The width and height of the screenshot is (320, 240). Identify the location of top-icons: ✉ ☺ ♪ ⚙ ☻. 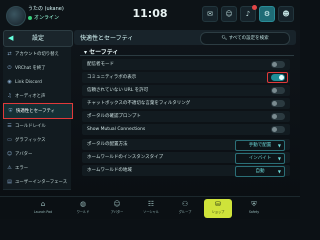
(248, 13).